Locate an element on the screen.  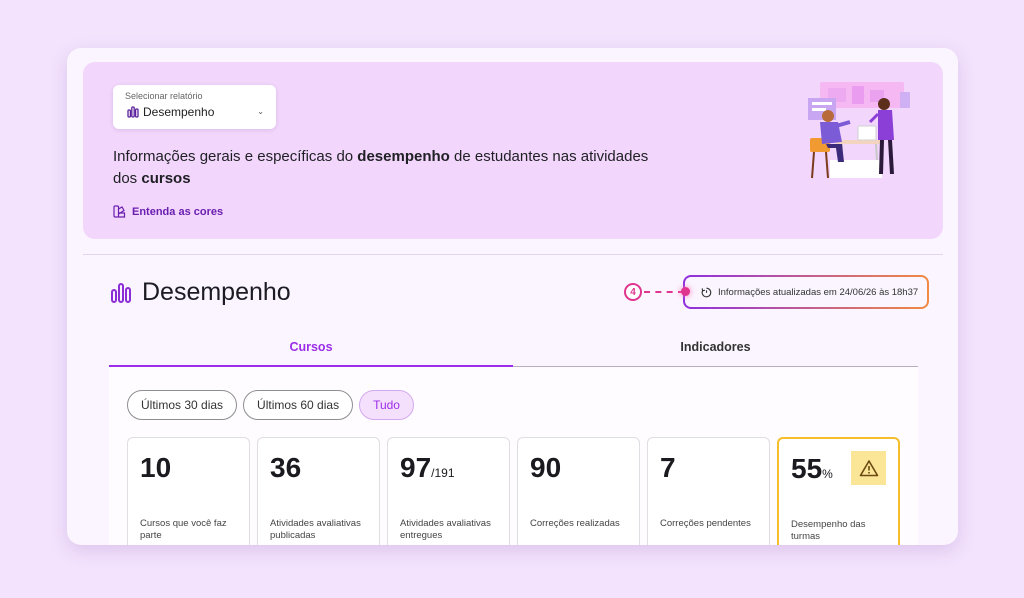
stat-value: 97/191 is located at coordinates (427, 468).